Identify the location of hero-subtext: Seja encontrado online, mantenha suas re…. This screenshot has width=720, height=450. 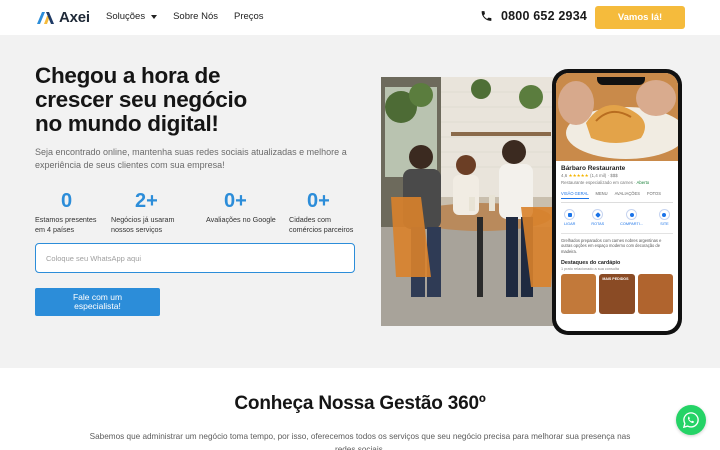
(191, 158).